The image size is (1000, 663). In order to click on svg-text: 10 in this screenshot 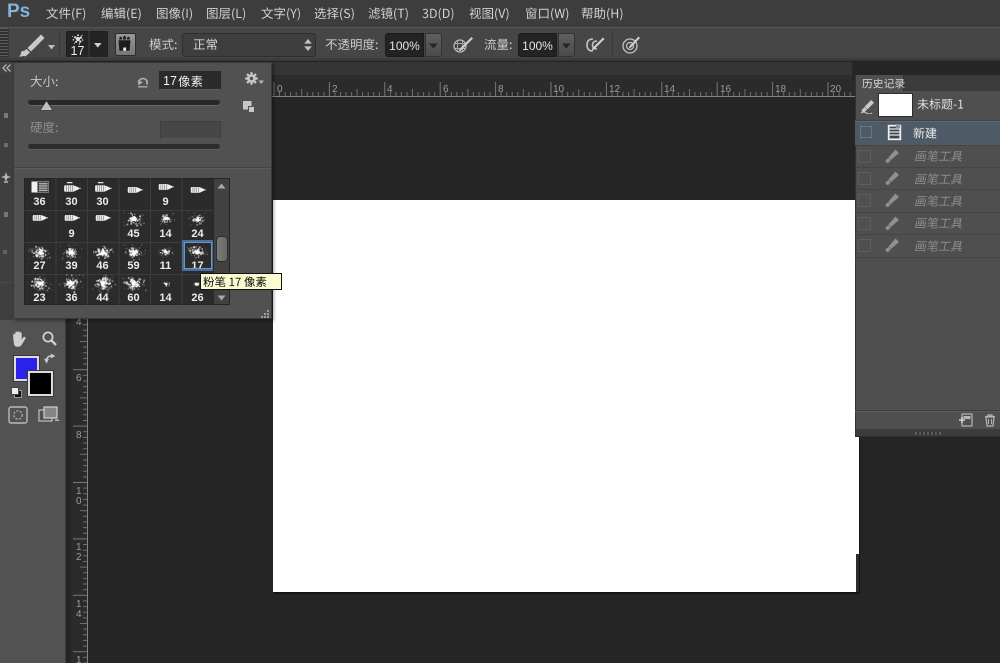, I will do `click(559, 89)`.